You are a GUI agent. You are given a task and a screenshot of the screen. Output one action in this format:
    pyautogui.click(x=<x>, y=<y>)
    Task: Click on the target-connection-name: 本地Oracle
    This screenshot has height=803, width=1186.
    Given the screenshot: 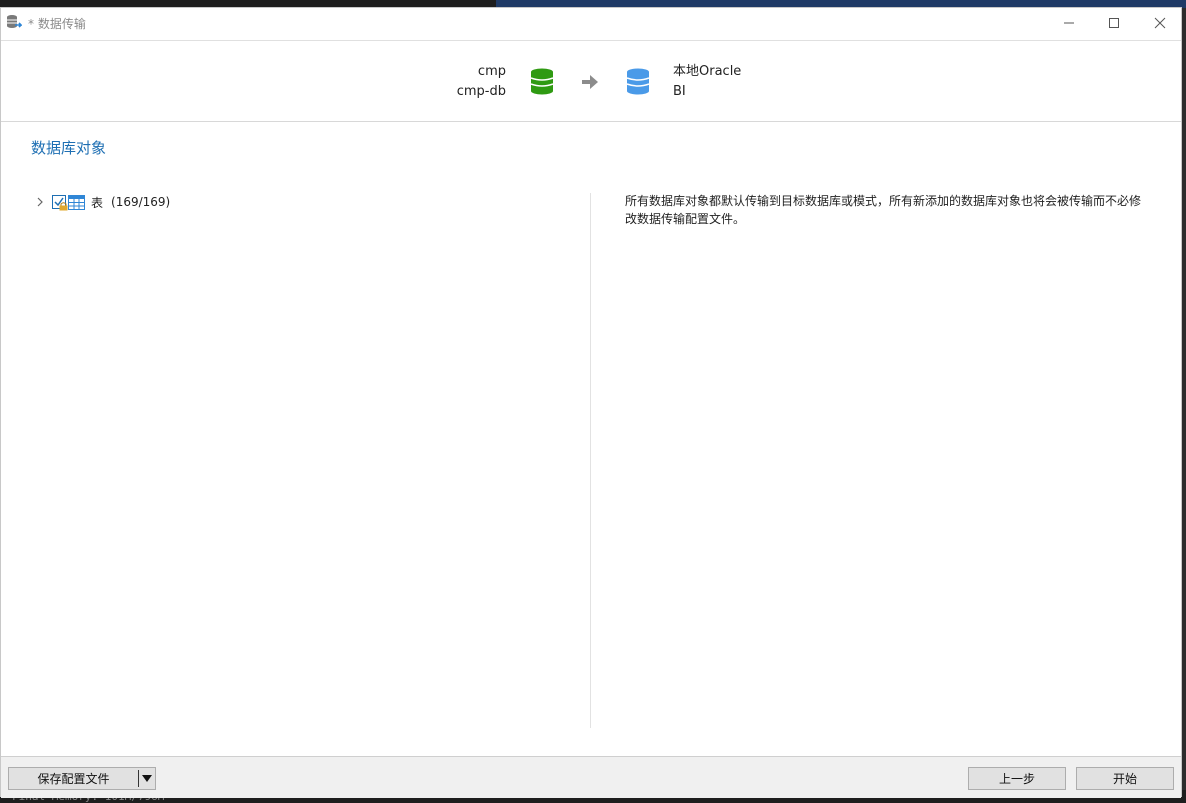 What is the action you would take?
    pyautogui.click(x=707, y=71)
    